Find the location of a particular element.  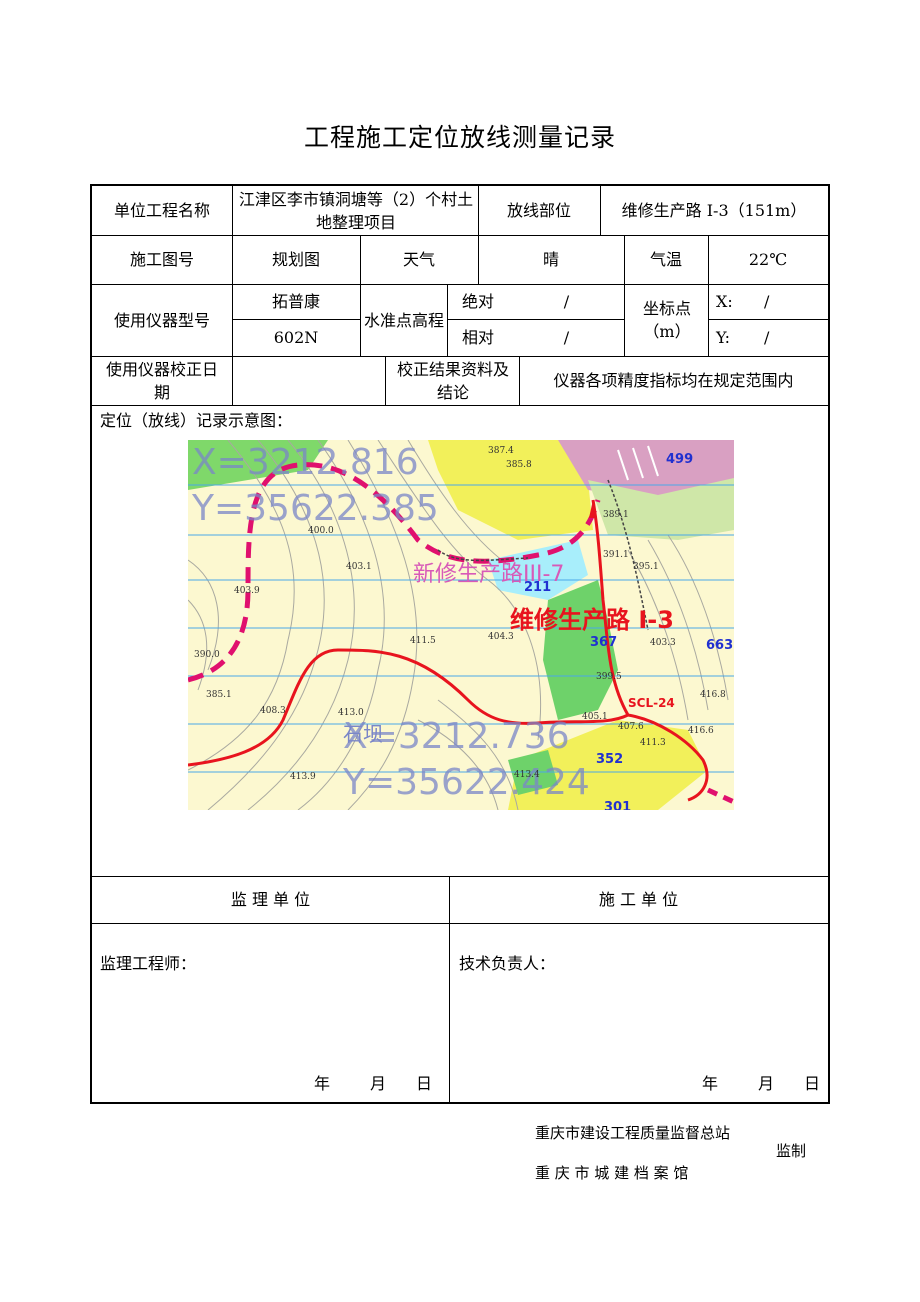

main-road-label: 维修生产路 I-3 is located at coordinates (592, 620).